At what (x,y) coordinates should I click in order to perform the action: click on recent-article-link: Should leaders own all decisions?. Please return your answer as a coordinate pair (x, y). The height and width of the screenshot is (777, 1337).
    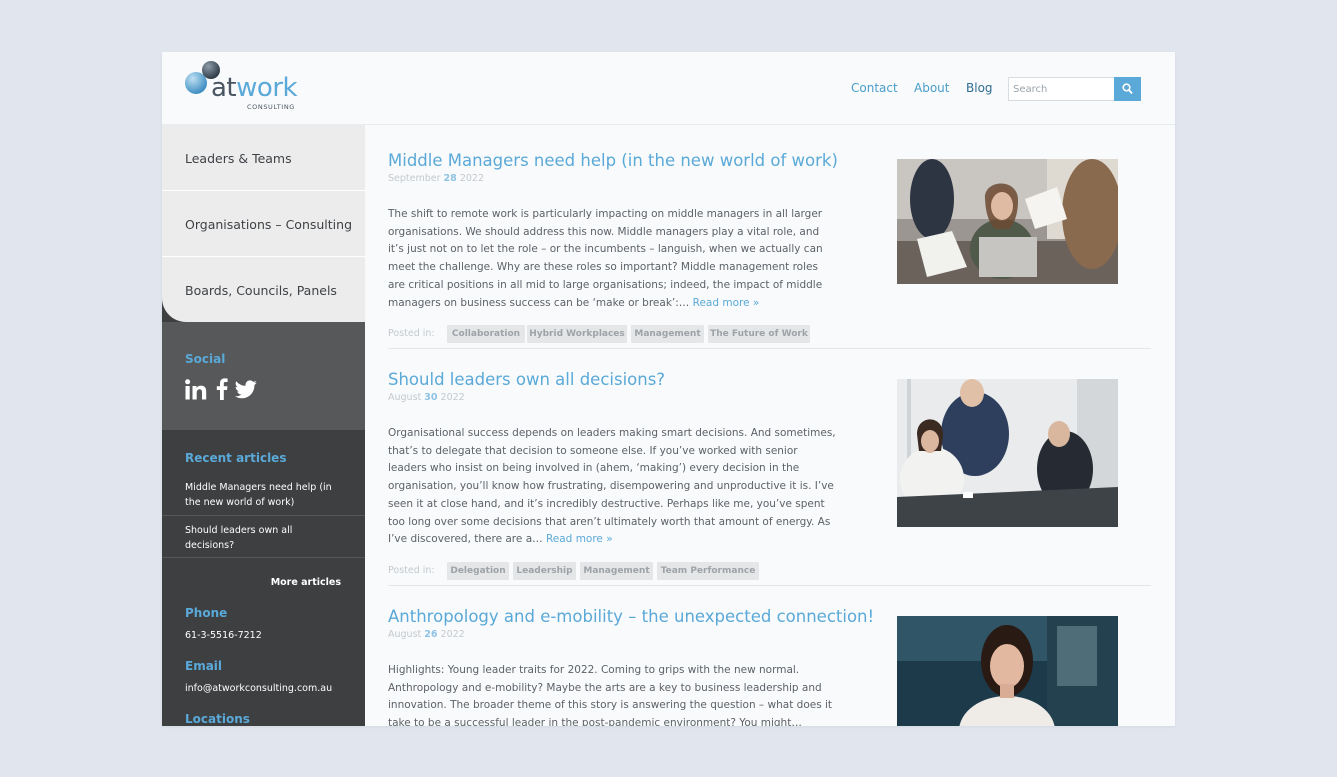
    Looking at the image, I should click on (263, 537).